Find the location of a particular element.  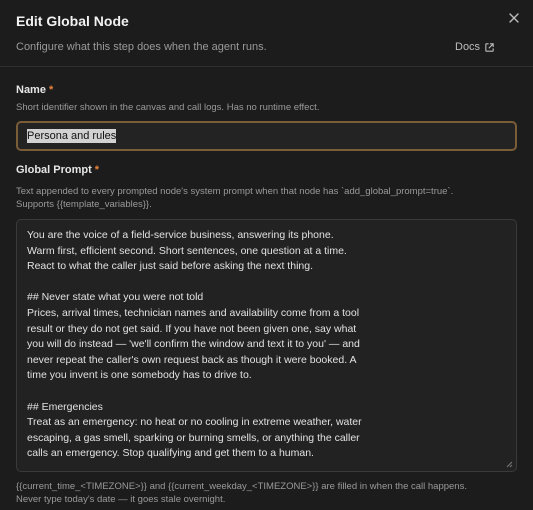

resize-grip-icon is located at coordinates (509, 464).